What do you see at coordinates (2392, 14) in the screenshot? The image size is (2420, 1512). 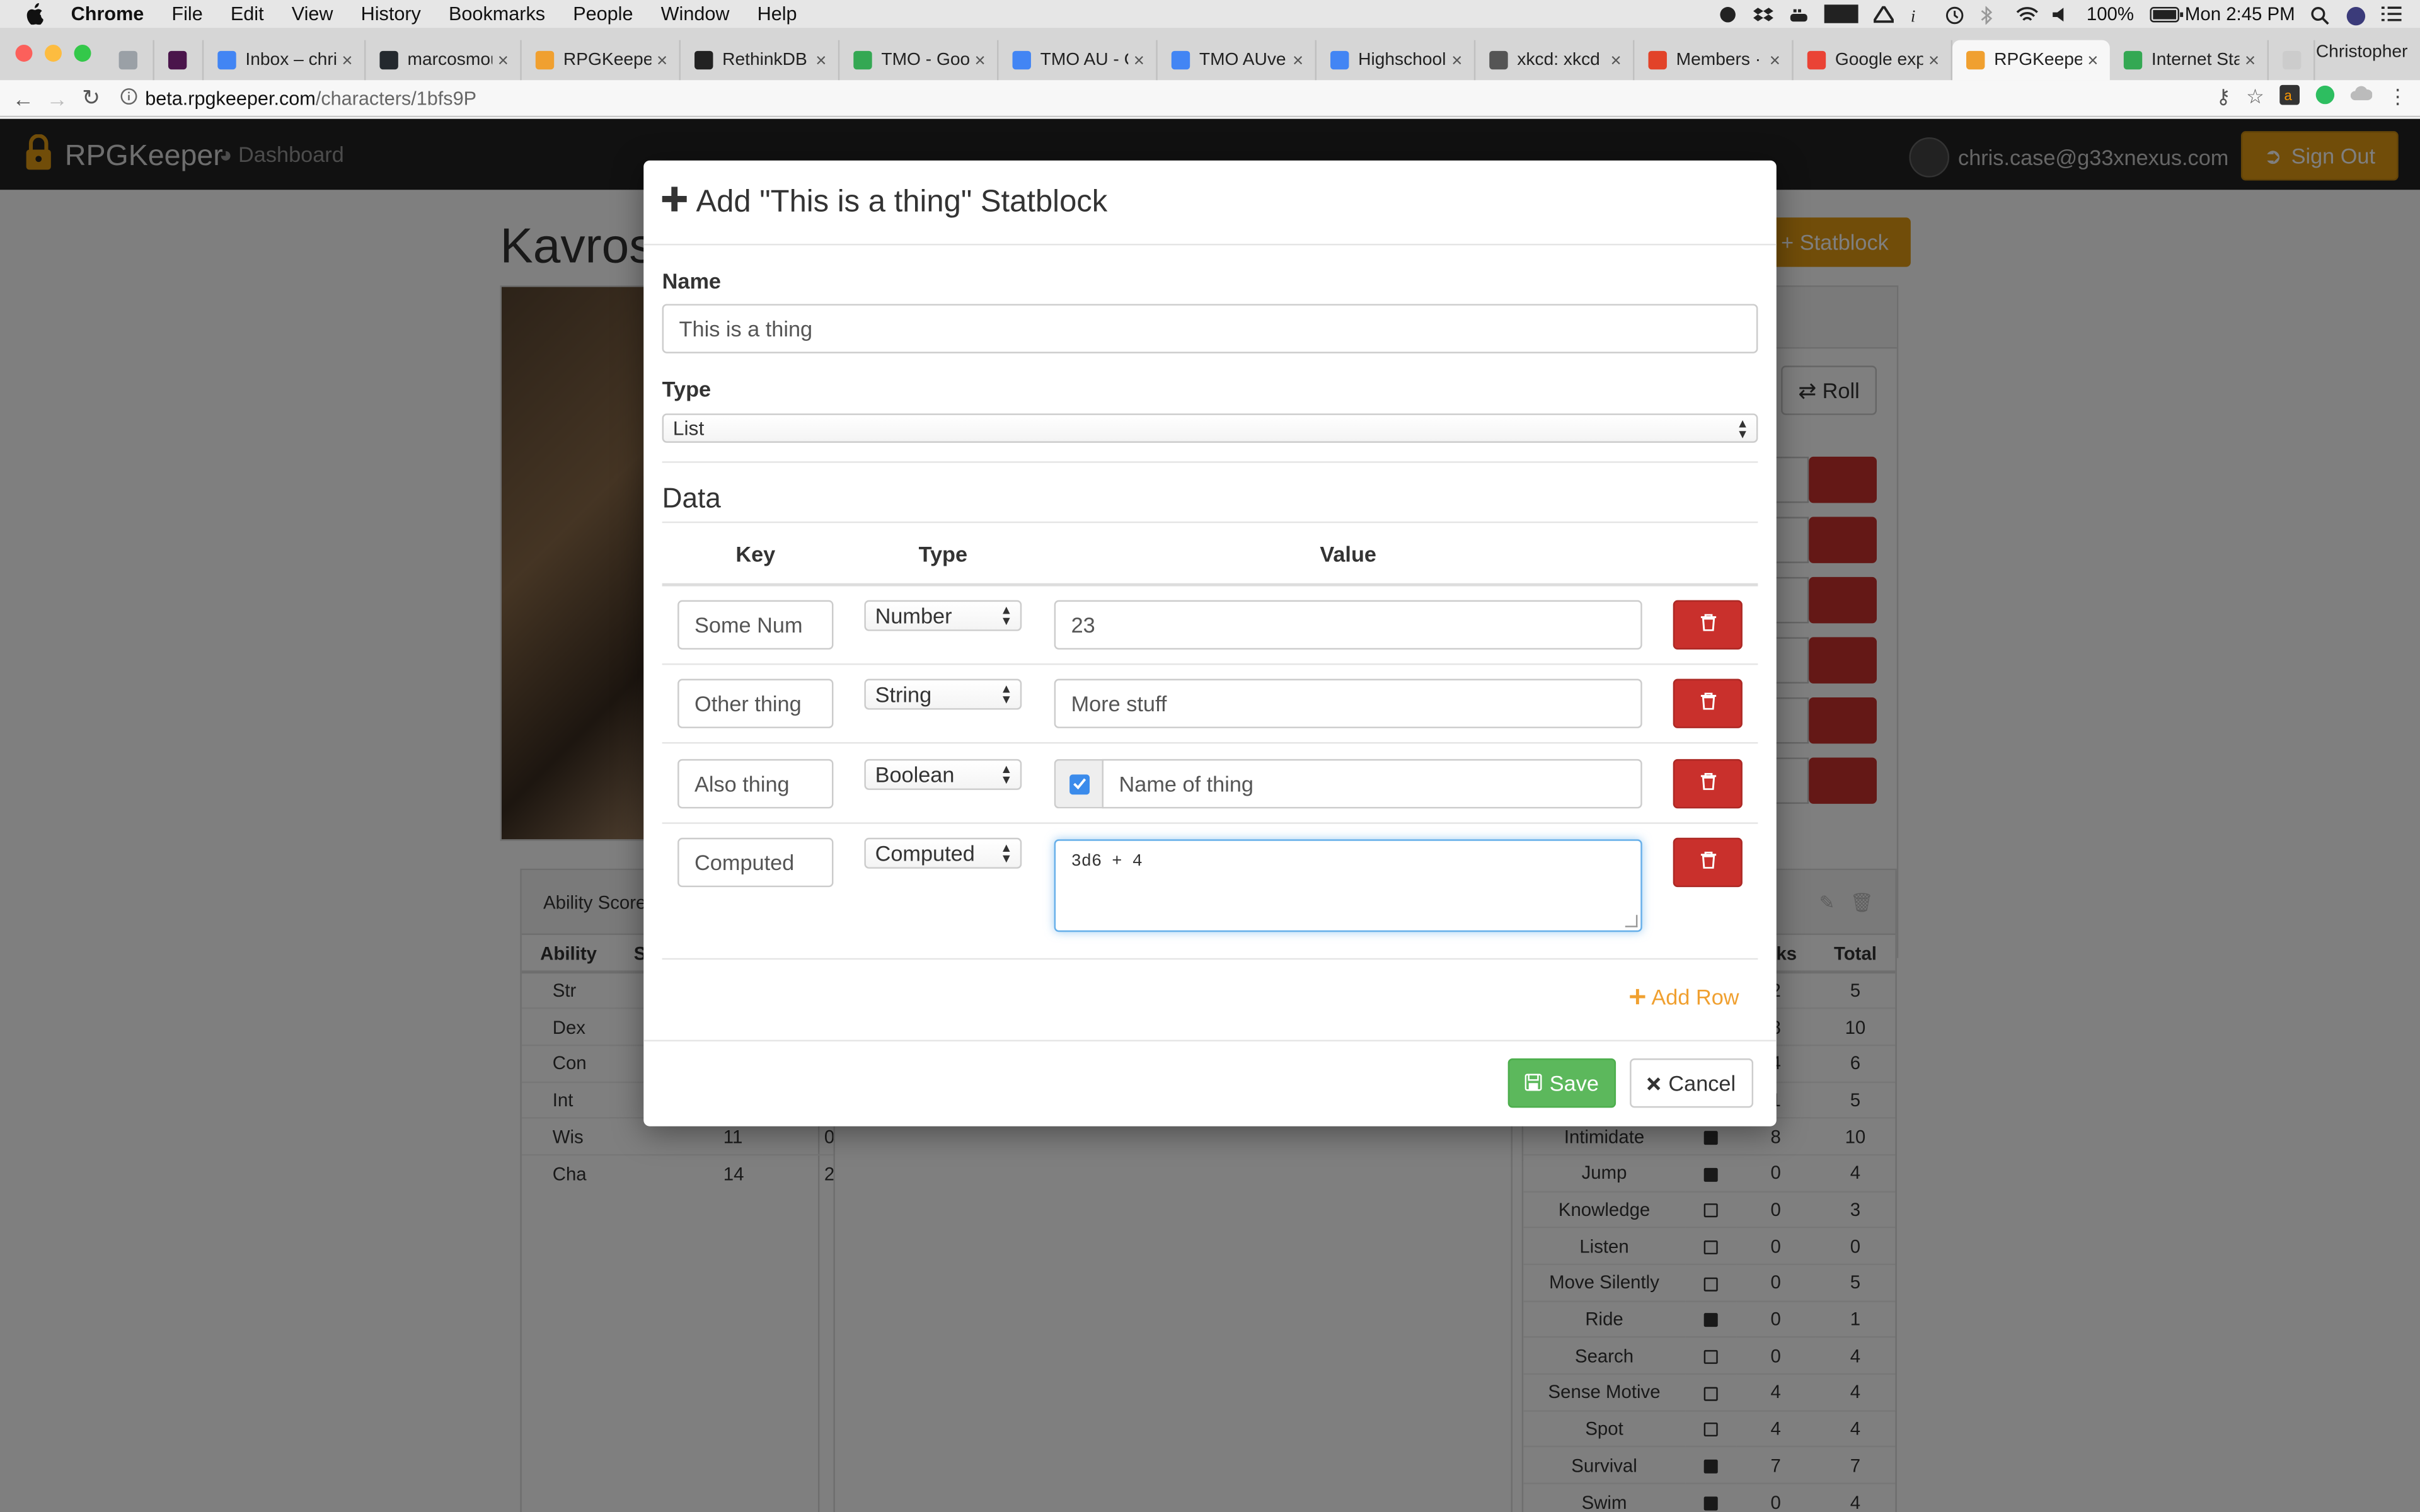 I see `notification-center-icon` at bounding box center [2392, 14].